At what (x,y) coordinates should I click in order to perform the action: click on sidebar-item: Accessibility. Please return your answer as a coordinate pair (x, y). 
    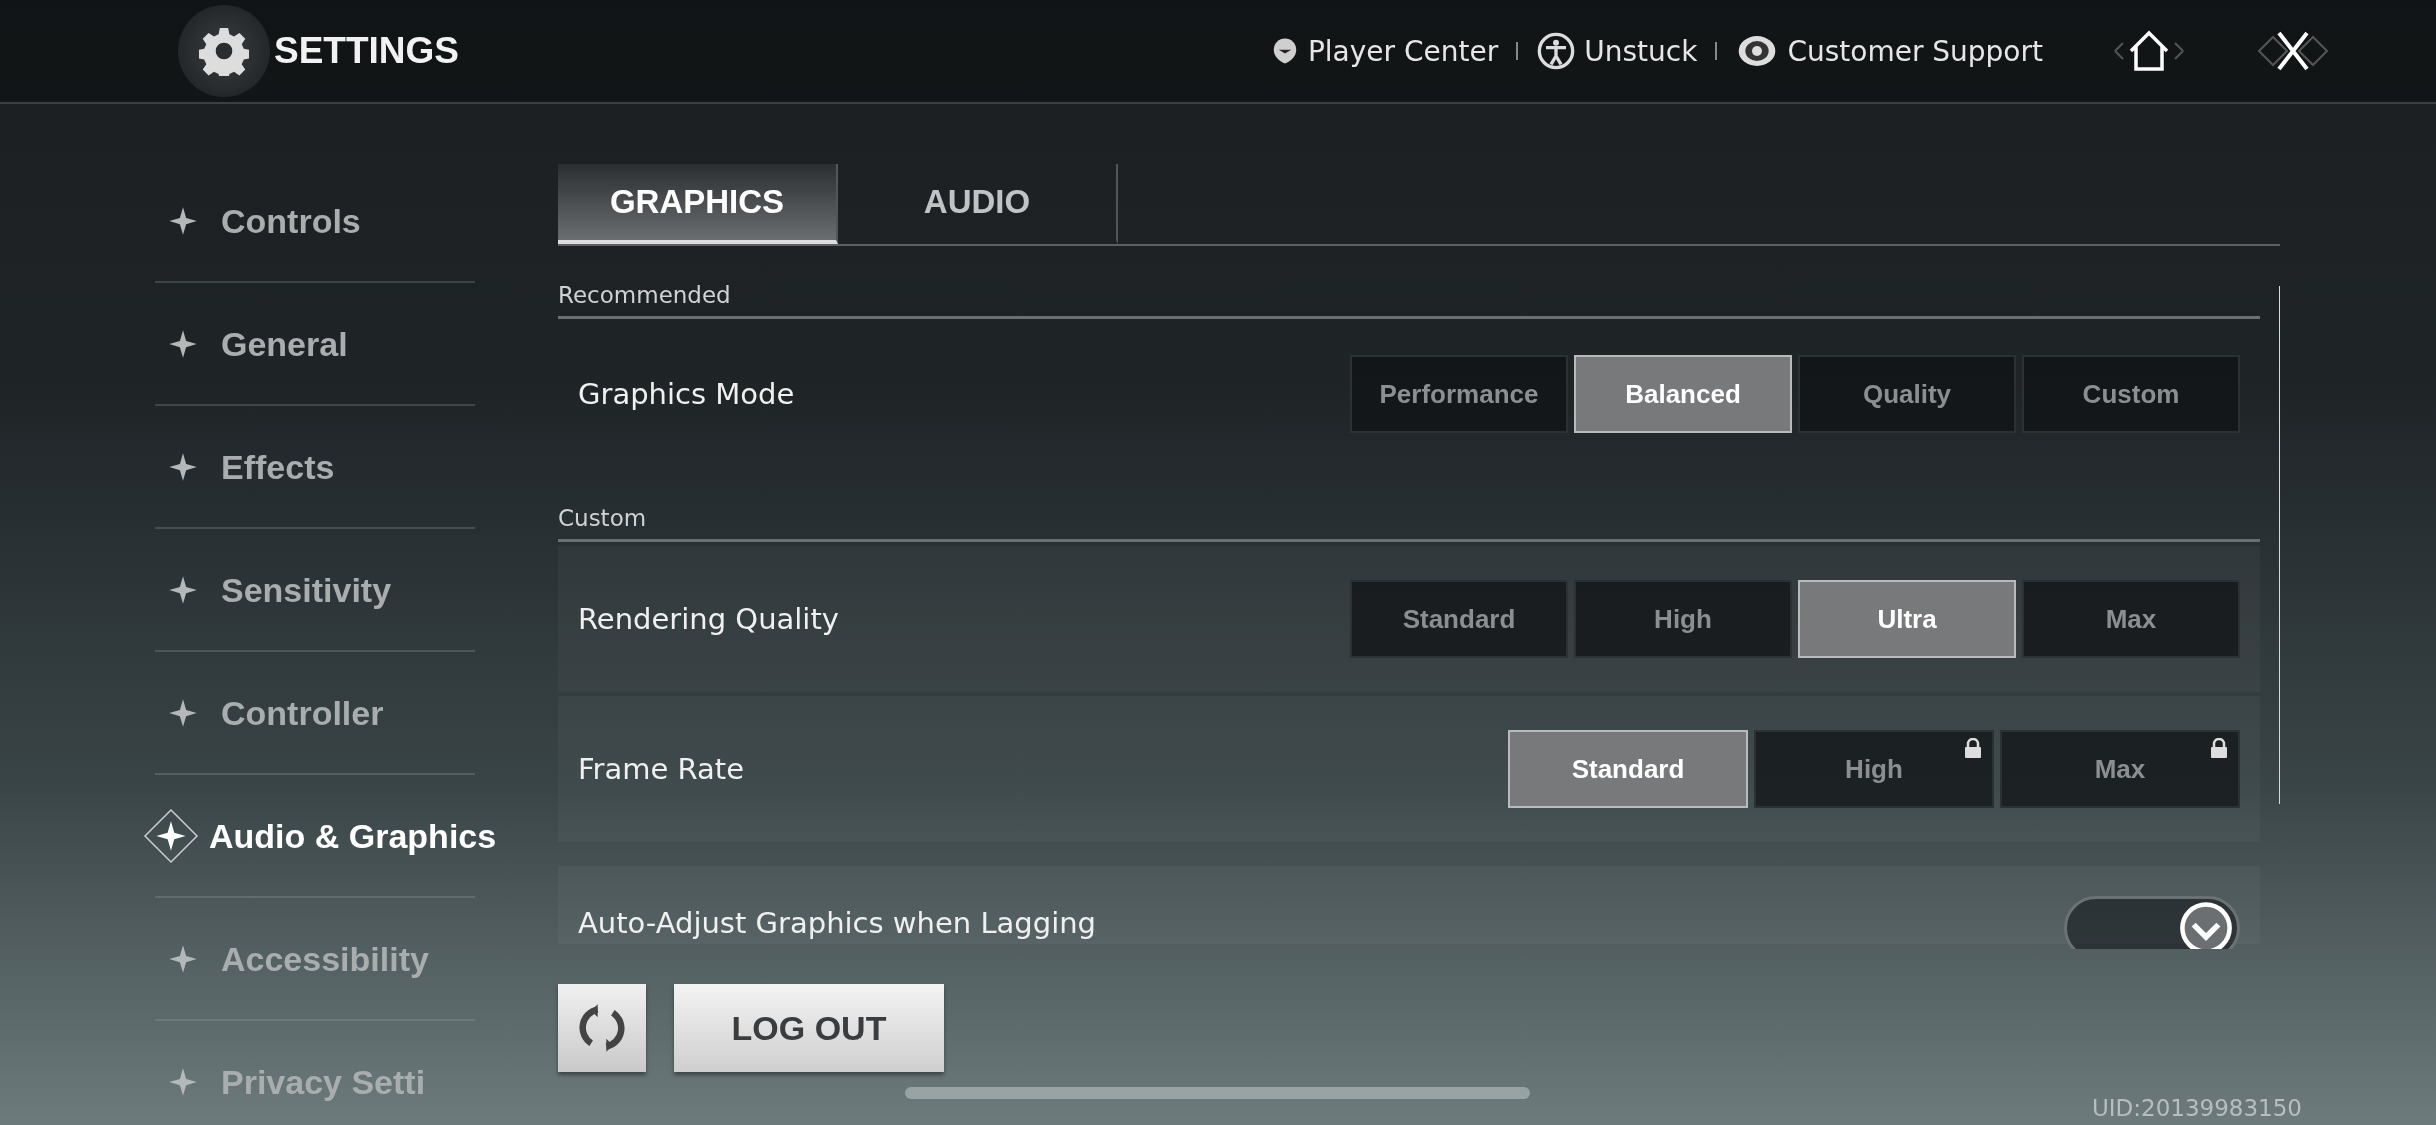
    Looking at the image, I should click on (315, 959).